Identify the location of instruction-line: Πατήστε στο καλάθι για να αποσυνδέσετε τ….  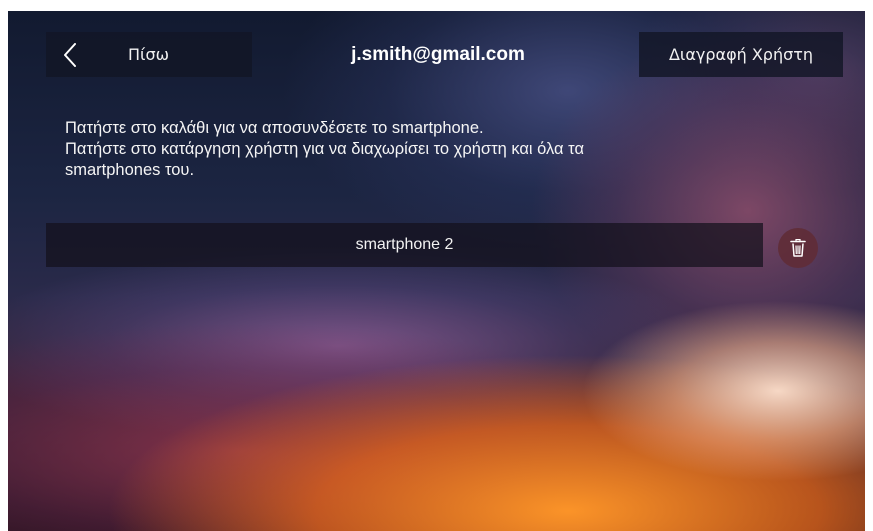
(274, 128).